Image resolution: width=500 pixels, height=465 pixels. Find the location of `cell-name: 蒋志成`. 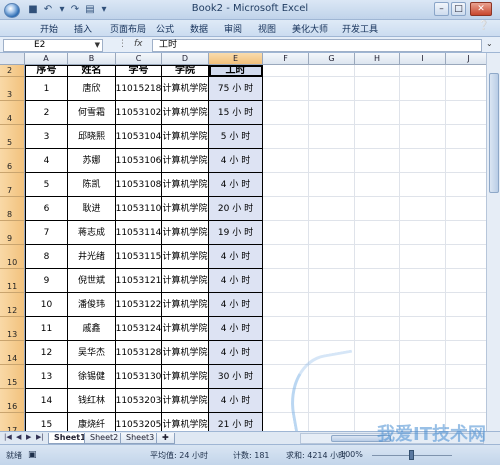

cell-name: 蒋志成 is located at coordinates (92, 233).